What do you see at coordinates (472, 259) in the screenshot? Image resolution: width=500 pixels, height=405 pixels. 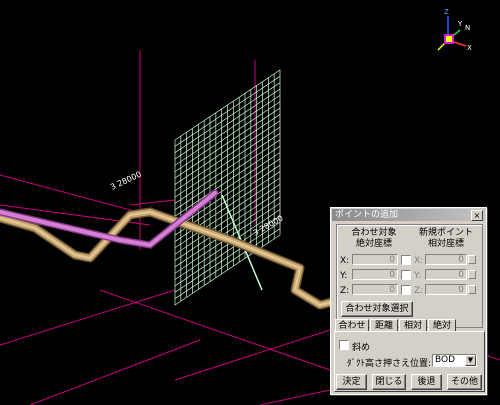 I see `new-x-spinner` at bounding box center [472, 259].